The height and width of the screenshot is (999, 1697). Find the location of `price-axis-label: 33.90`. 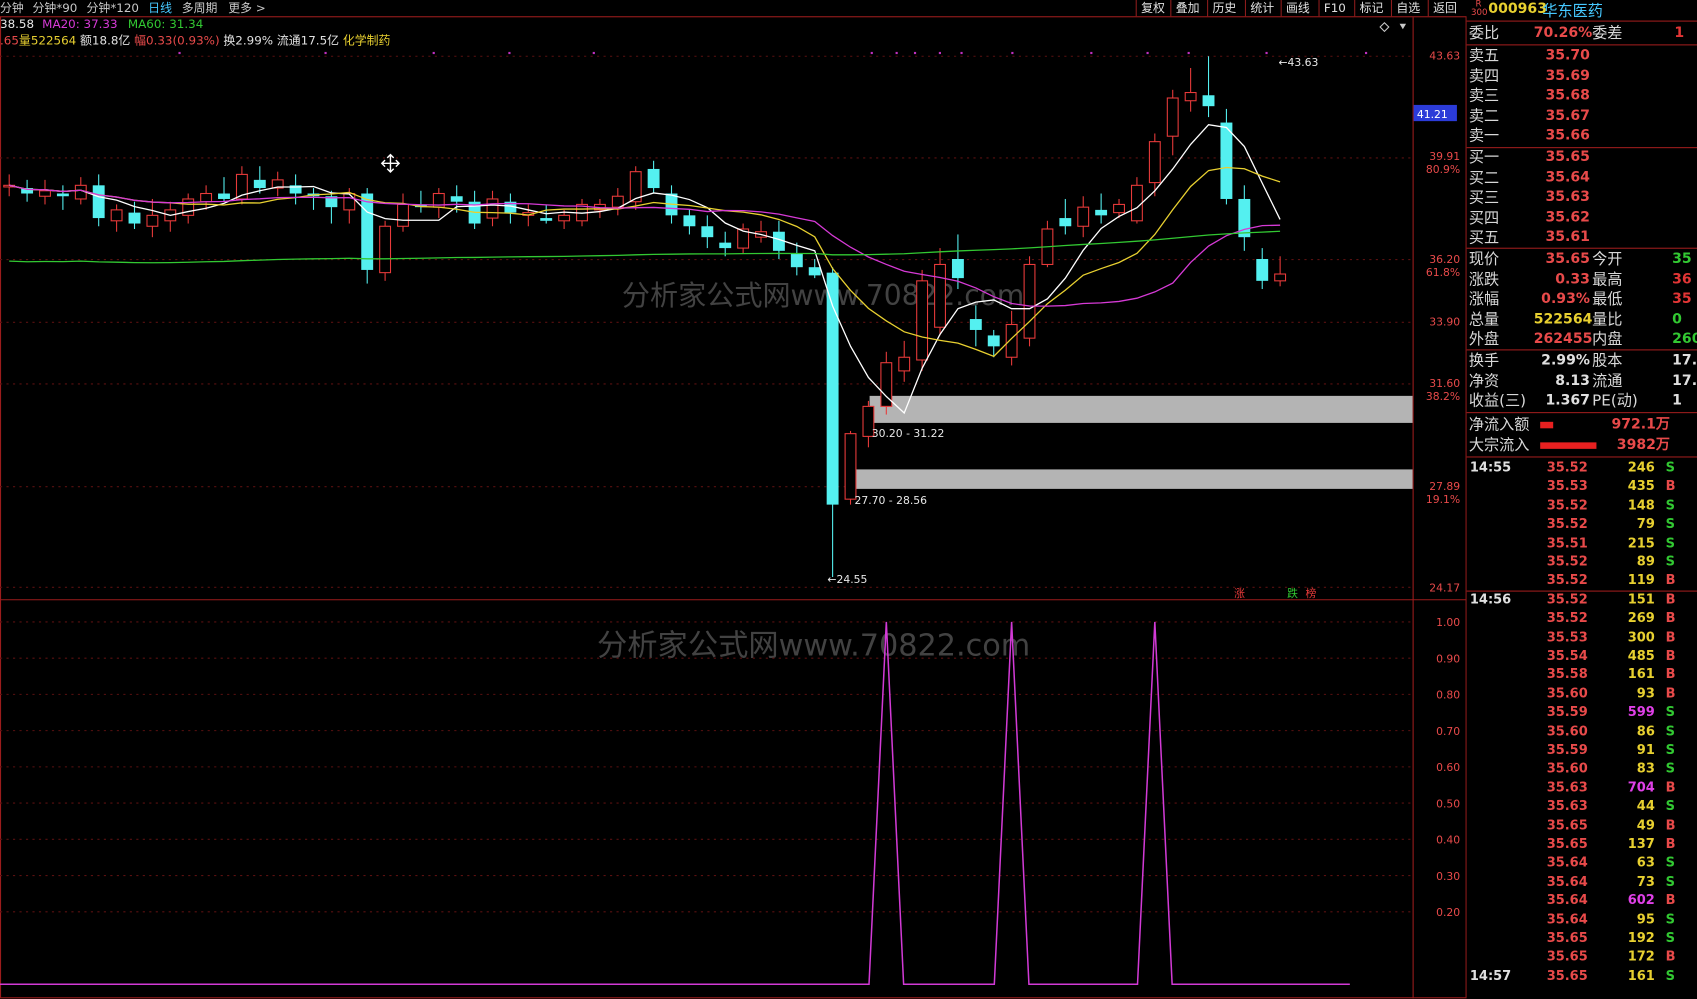

price-axis-label: 33.90 is located at coordinates (1444, 322).